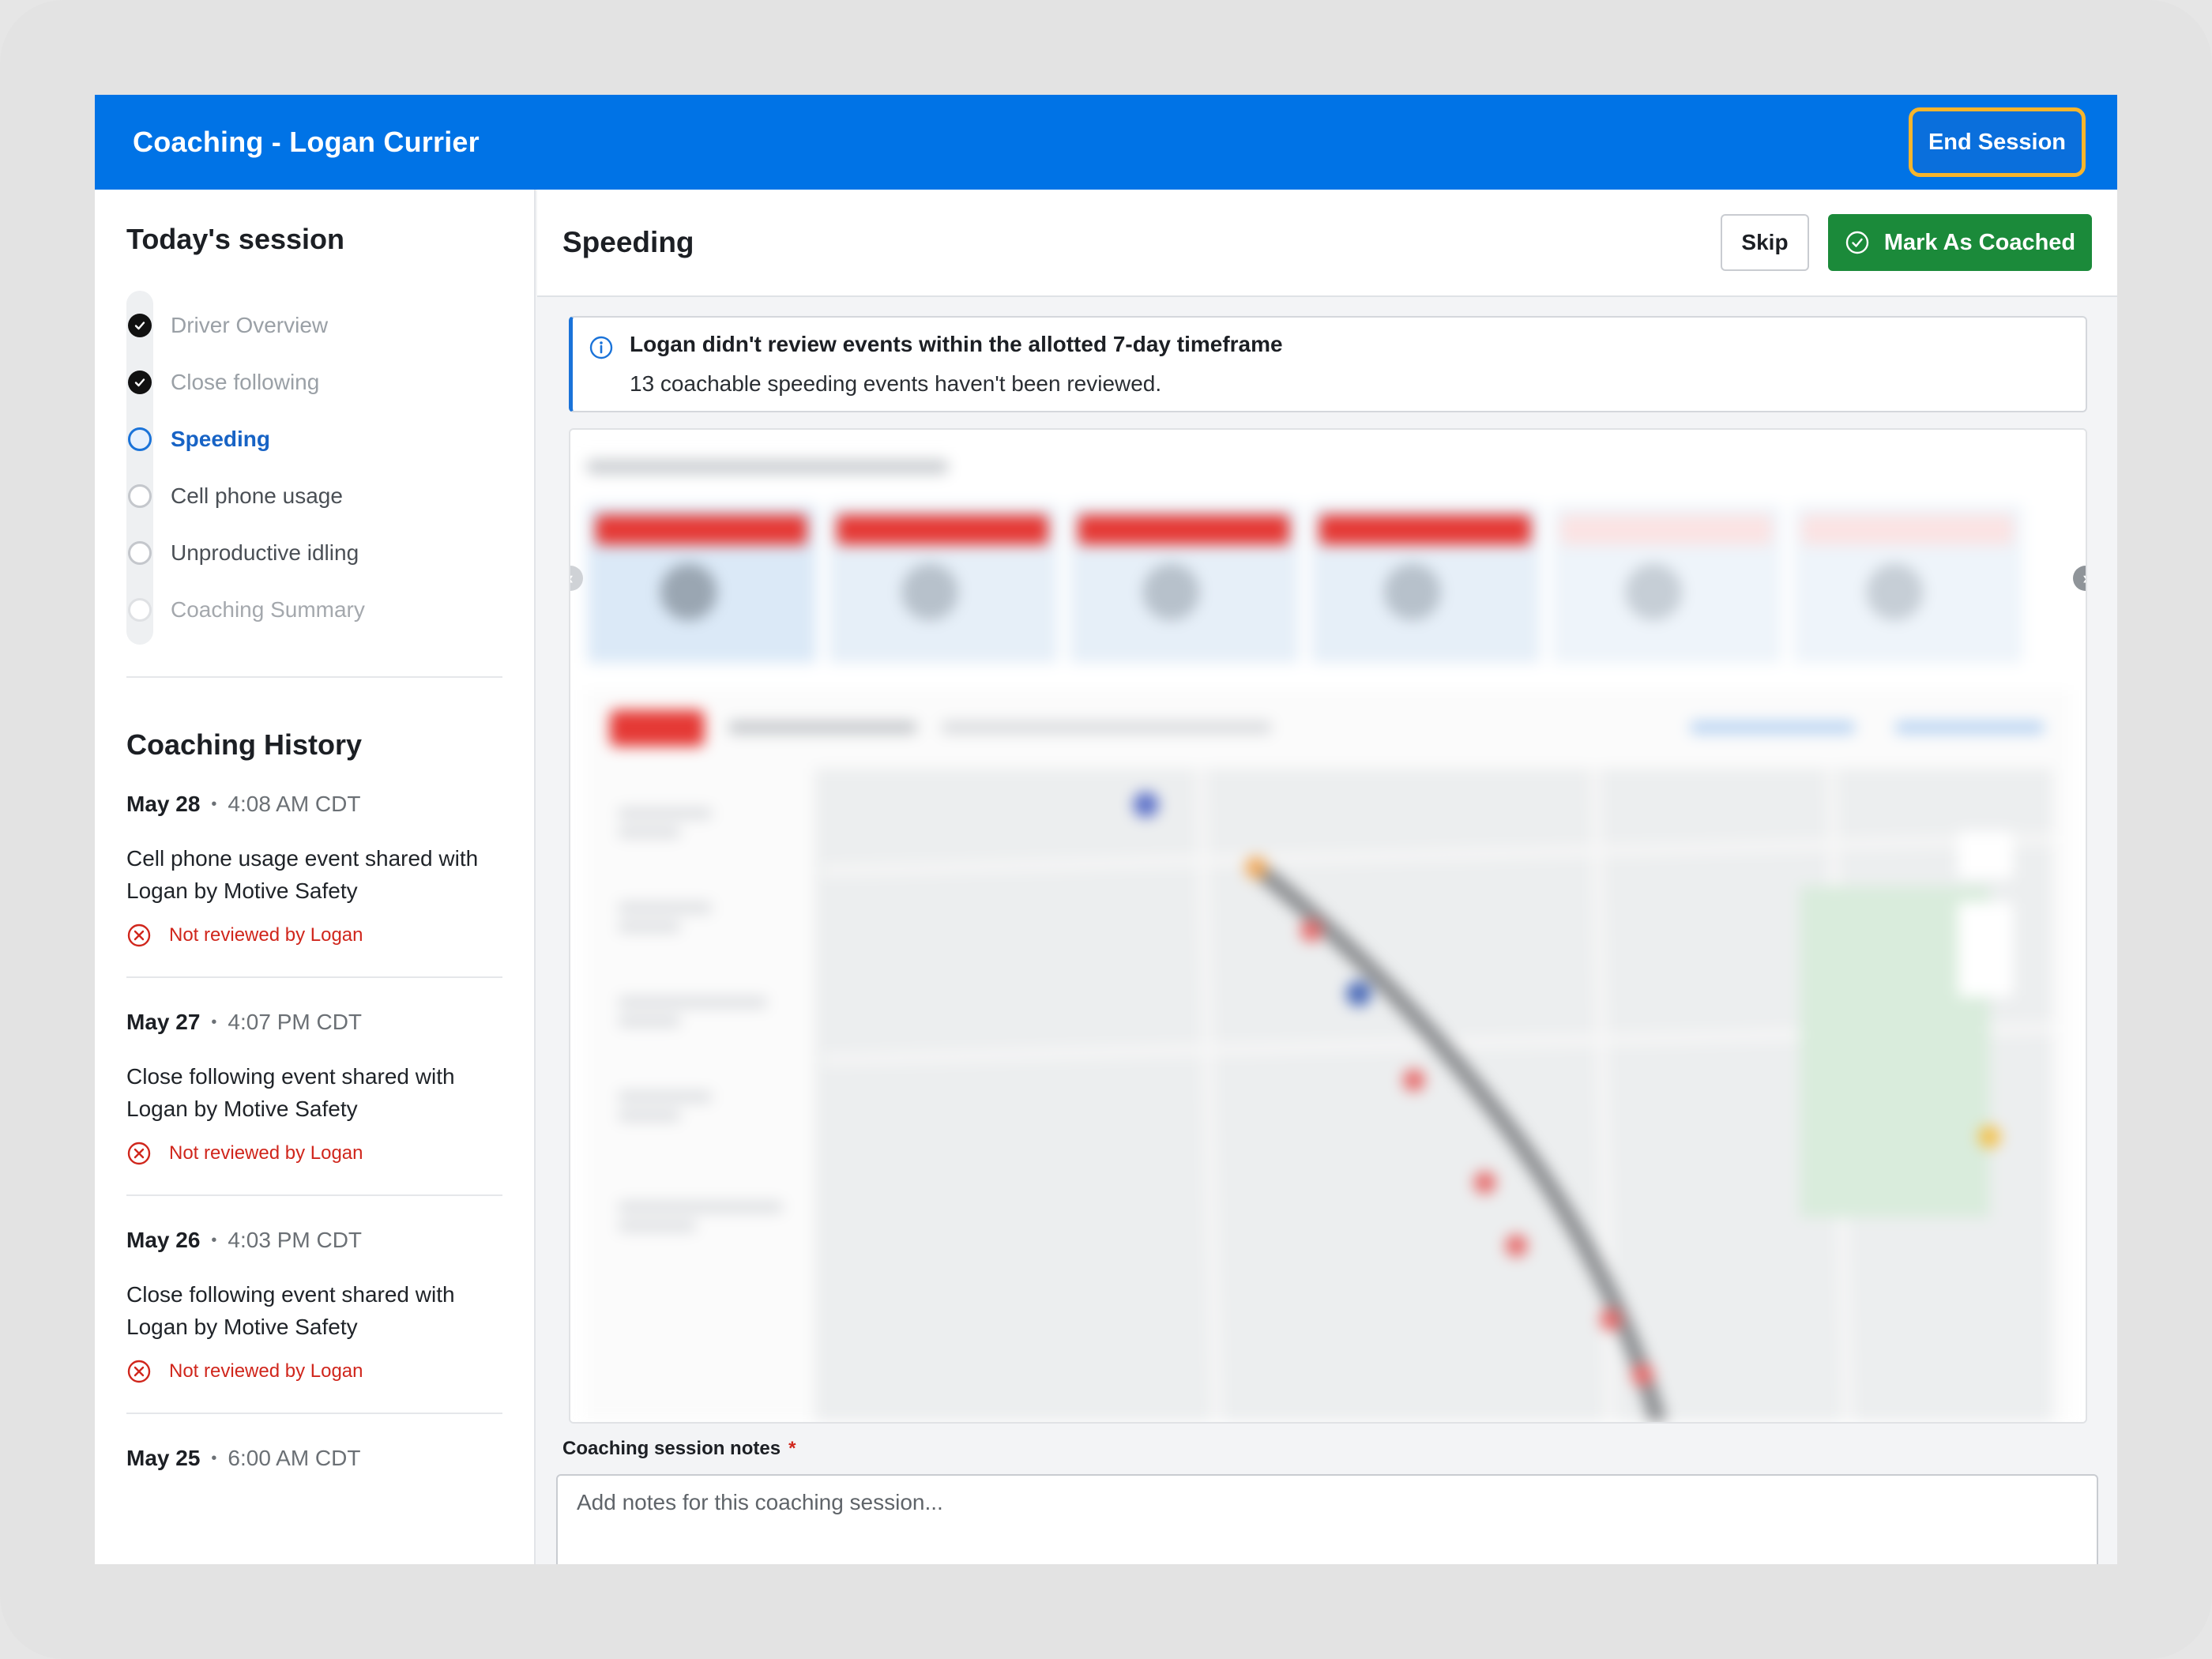  What do you see at coordinates (671, 1449) in the screenshot?
I see `notes-label-text: Coaching session notes` at bounding box center [671, 1449].